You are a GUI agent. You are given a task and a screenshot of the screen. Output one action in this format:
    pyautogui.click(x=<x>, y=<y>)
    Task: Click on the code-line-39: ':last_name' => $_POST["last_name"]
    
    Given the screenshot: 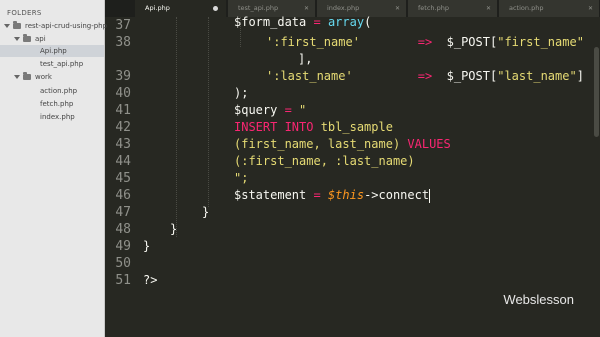 What is the action you would take?
    pyautogui.click(x=425, y=76)
    